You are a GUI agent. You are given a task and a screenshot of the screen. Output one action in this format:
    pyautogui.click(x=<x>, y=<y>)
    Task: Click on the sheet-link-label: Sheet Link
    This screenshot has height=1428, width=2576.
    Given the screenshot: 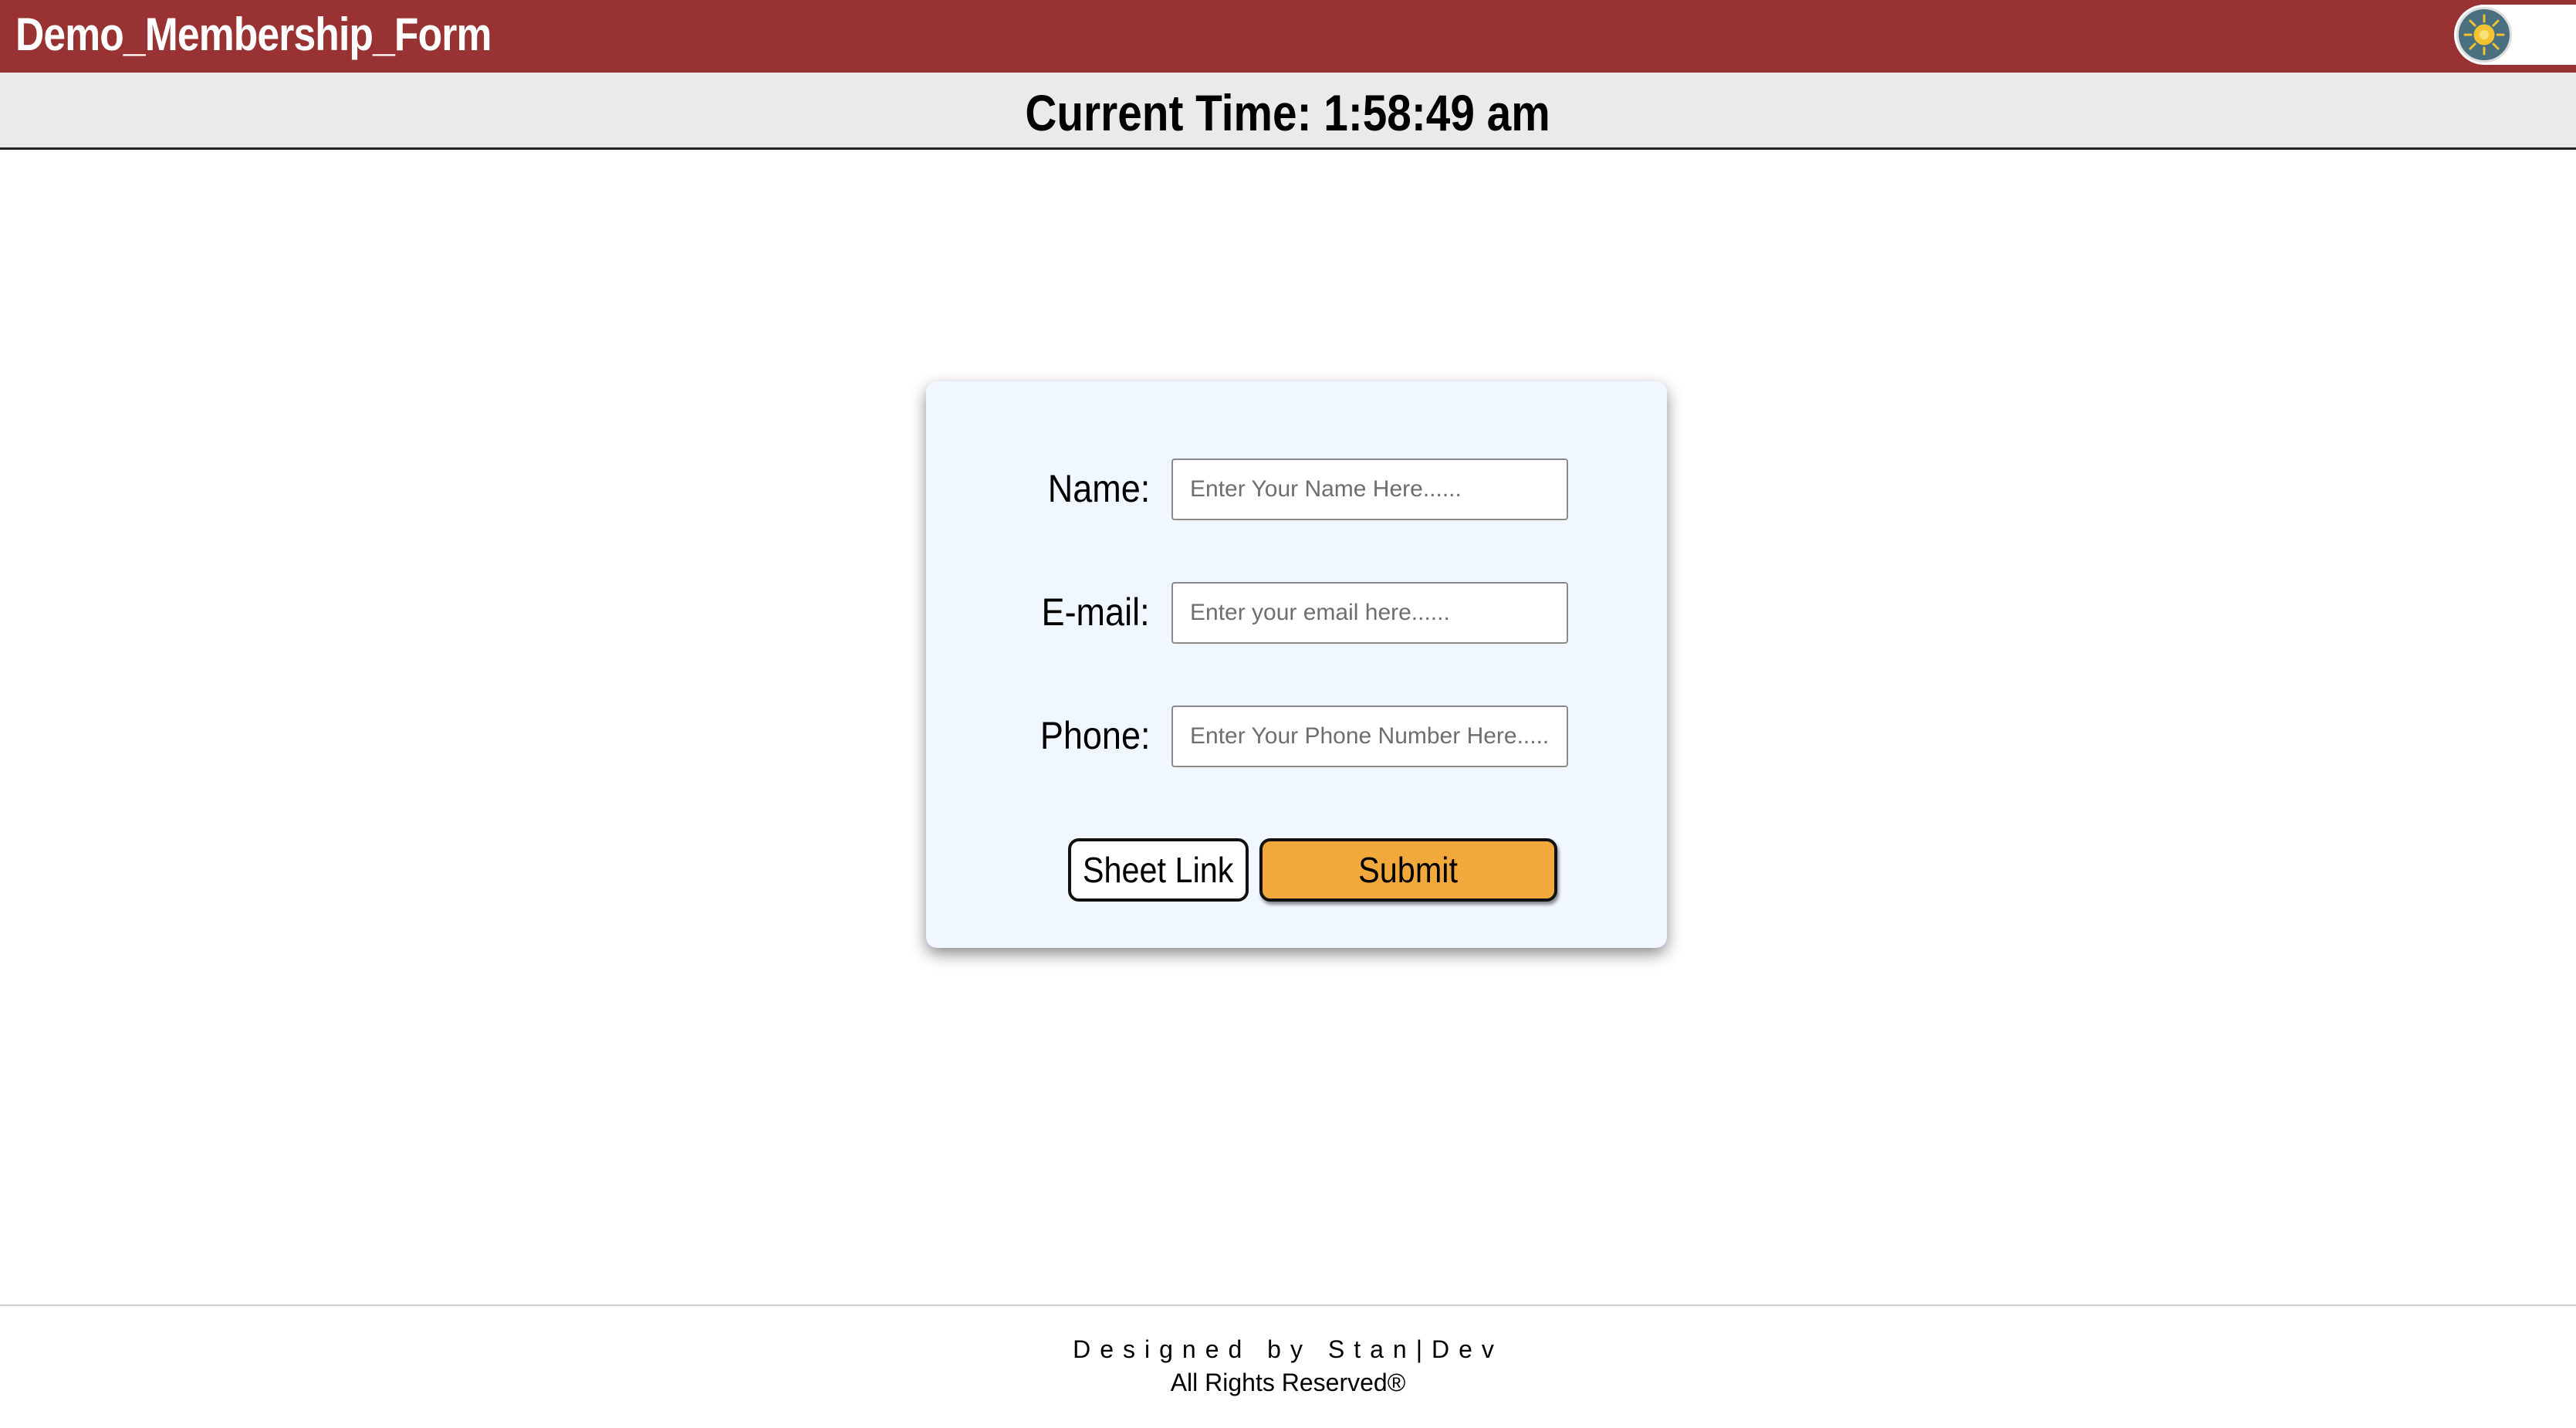 What is the action you would take?
    pyautogui.click(x=1158, y=870)
    